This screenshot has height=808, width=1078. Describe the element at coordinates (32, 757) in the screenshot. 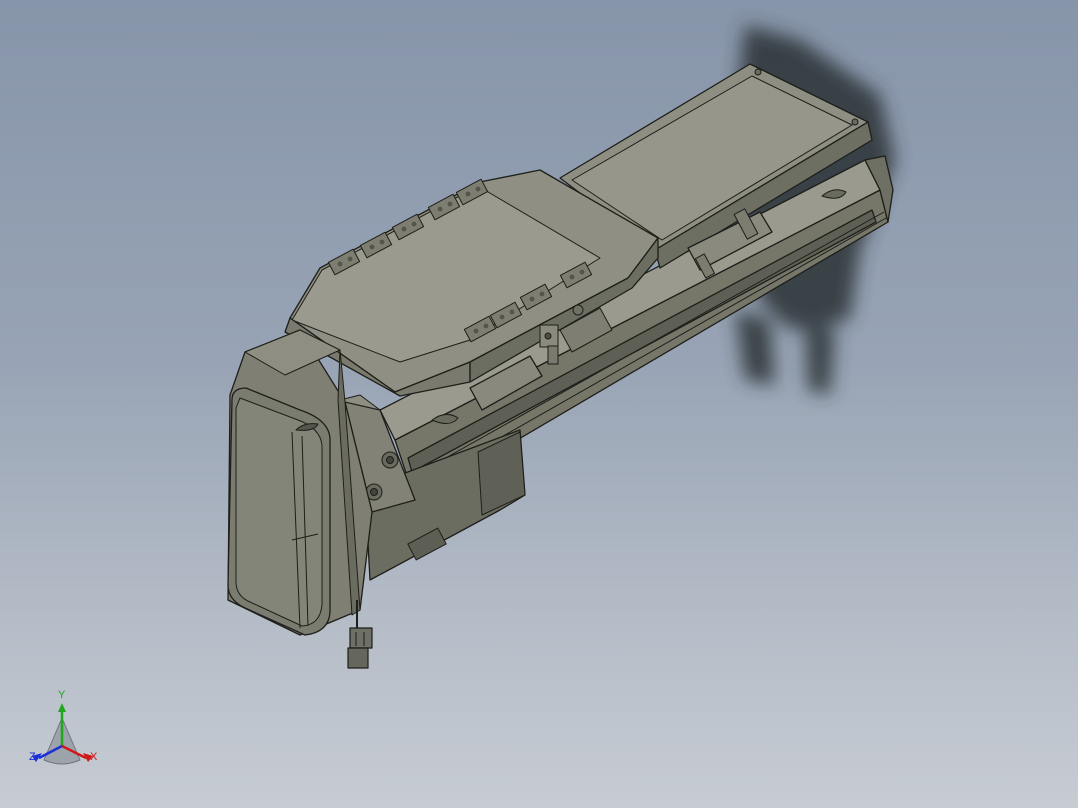

I see `z-axis-label: Z` at that location.